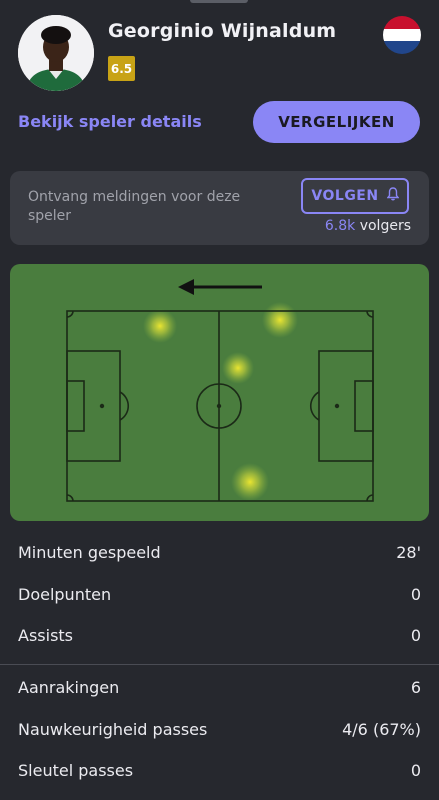 The image size is (439, 800). What do you see at coordinates (408, 552) in the screenshot?
I see `stat-value: 28'` at bounding box center [408, 552].